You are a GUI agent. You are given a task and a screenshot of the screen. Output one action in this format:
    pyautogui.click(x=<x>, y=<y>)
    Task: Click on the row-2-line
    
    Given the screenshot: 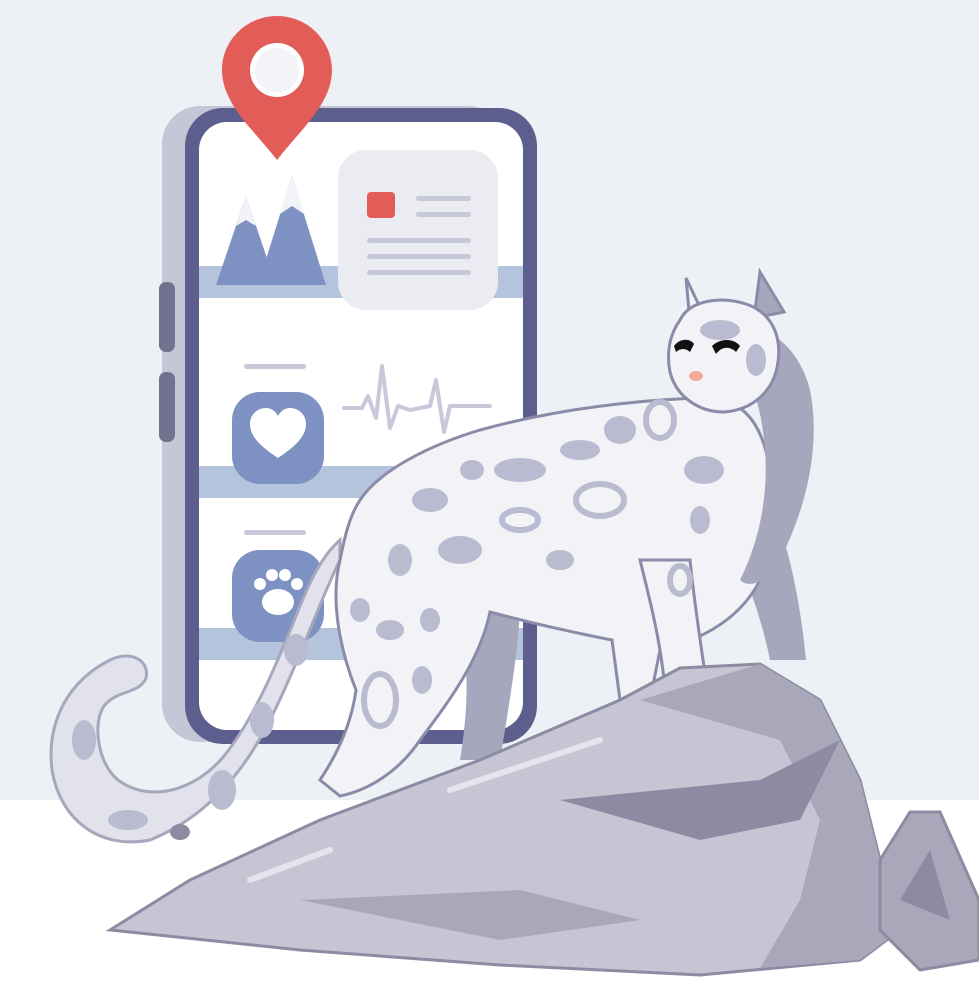 What is the action you would take?
    pyautogui.click(x=275, y=366)
    